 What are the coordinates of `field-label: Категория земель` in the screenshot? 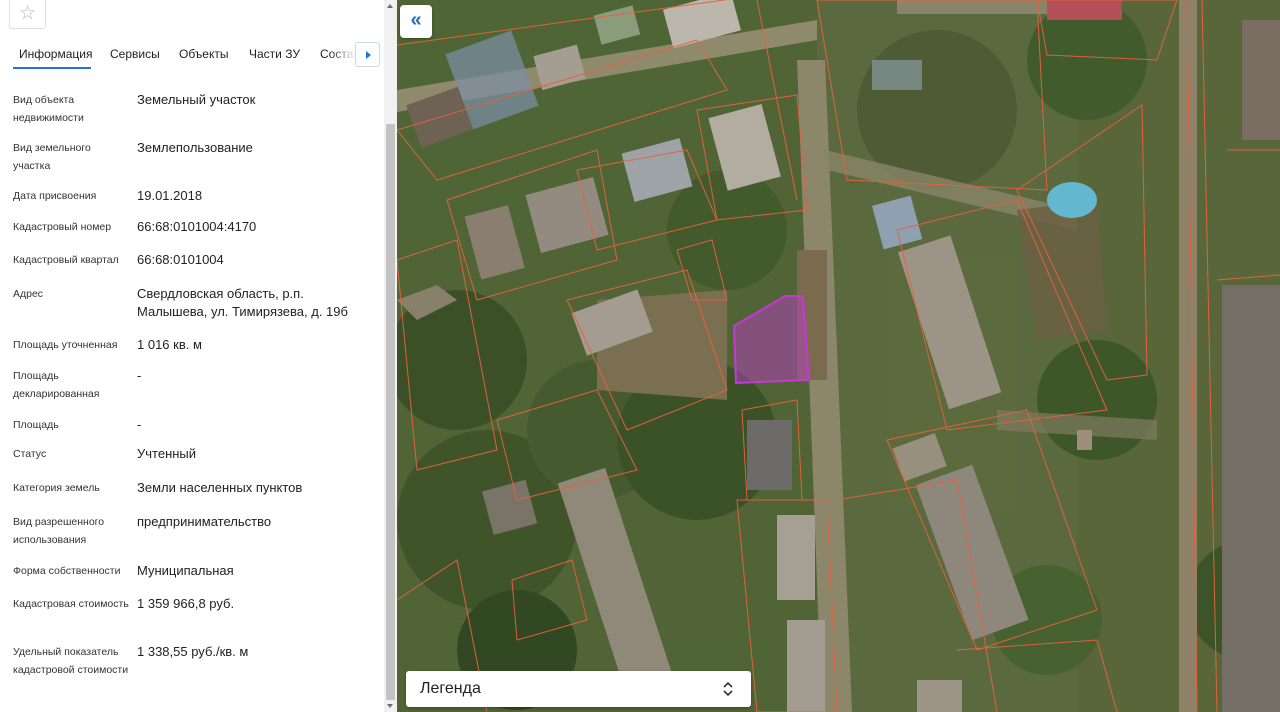 It's located at (56, 488).